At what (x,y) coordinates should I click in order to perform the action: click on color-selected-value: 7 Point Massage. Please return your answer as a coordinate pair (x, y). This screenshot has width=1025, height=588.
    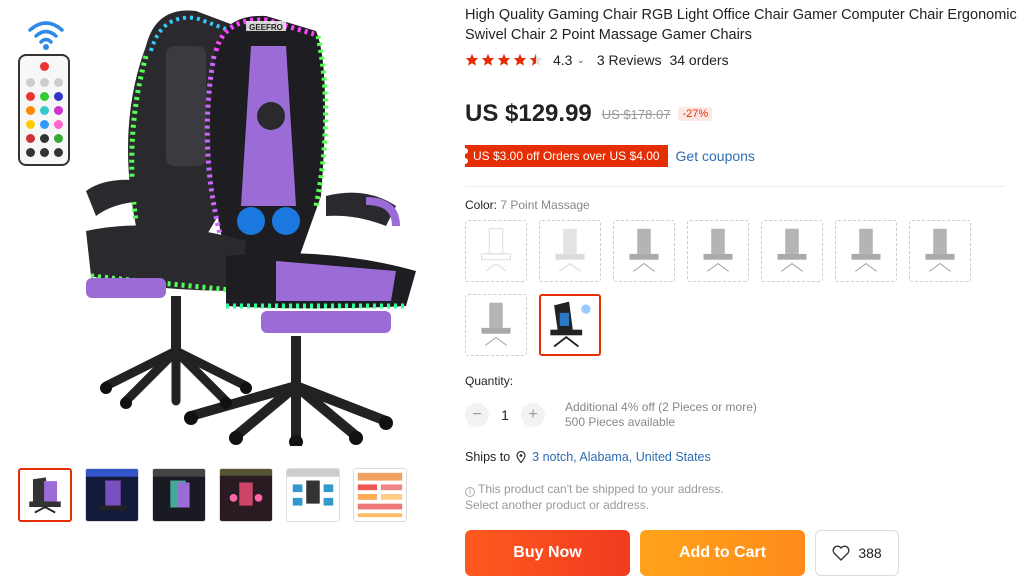
    Looking at the image, I should click on (545, 205).